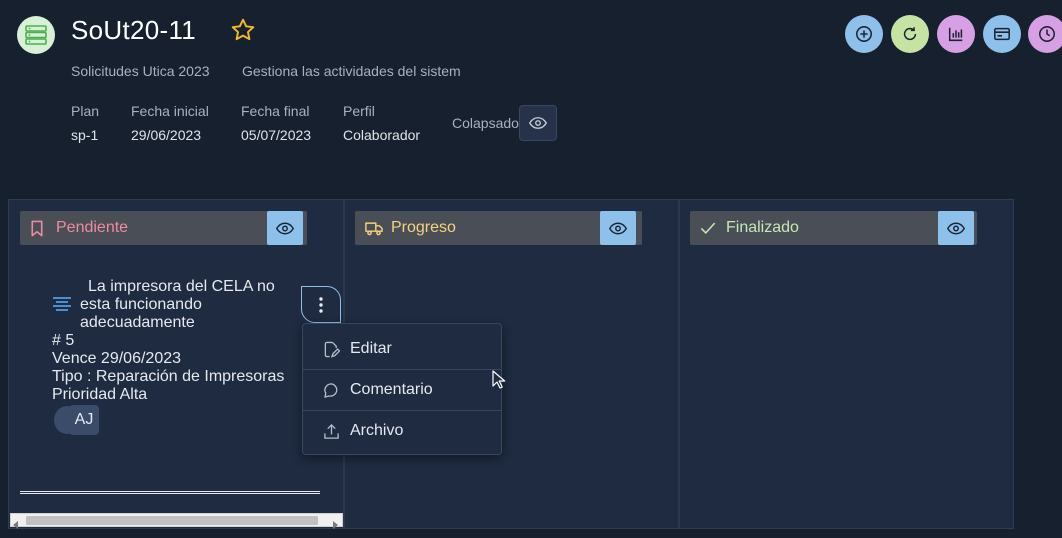 The height and width of the screenshot is (538, 1062). I want to click on column-title: Finalizado, so click(762, 227).